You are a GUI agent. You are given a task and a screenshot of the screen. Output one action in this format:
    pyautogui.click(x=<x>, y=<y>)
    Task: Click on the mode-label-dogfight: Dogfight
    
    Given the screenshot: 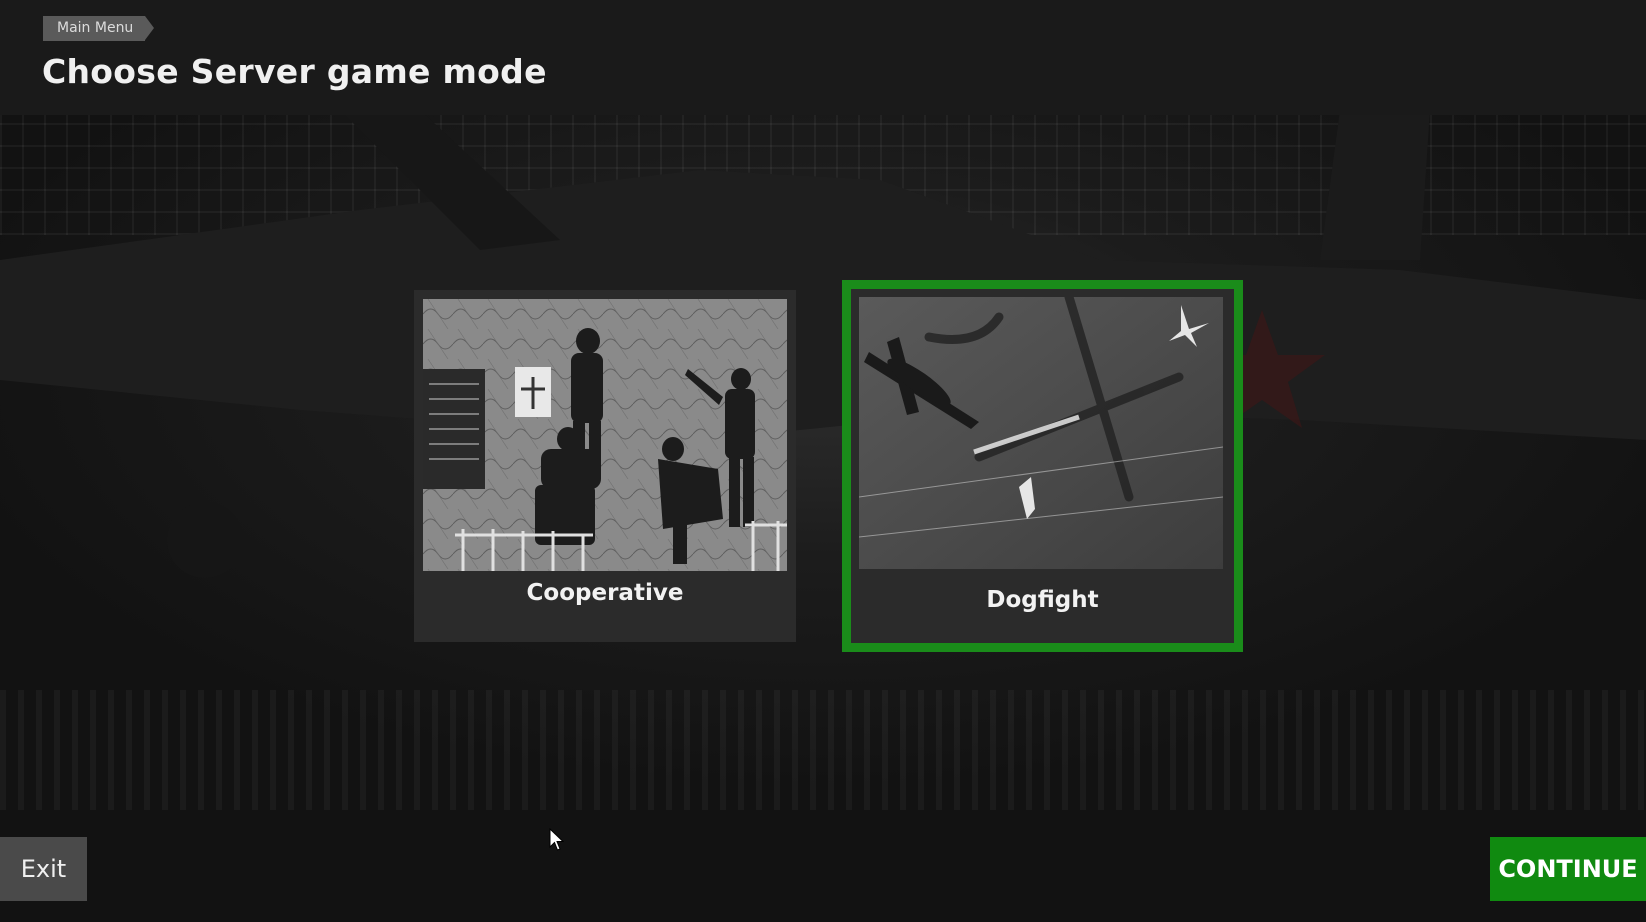 What is the action you would take?
    pyautogui.click(x=1042, y=600)
    